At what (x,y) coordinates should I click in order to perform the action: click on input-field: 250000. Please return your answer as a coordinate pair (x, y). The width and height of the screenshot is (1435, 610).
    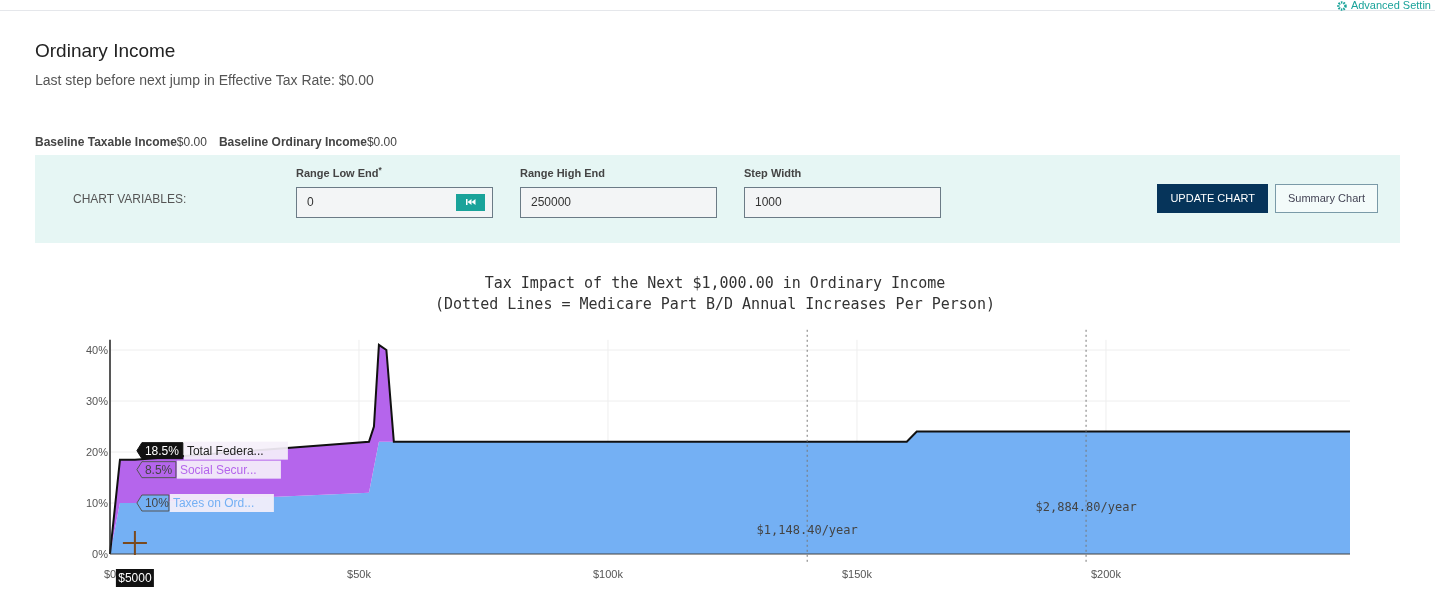
    Looking at the image, I should click on (618, 202).